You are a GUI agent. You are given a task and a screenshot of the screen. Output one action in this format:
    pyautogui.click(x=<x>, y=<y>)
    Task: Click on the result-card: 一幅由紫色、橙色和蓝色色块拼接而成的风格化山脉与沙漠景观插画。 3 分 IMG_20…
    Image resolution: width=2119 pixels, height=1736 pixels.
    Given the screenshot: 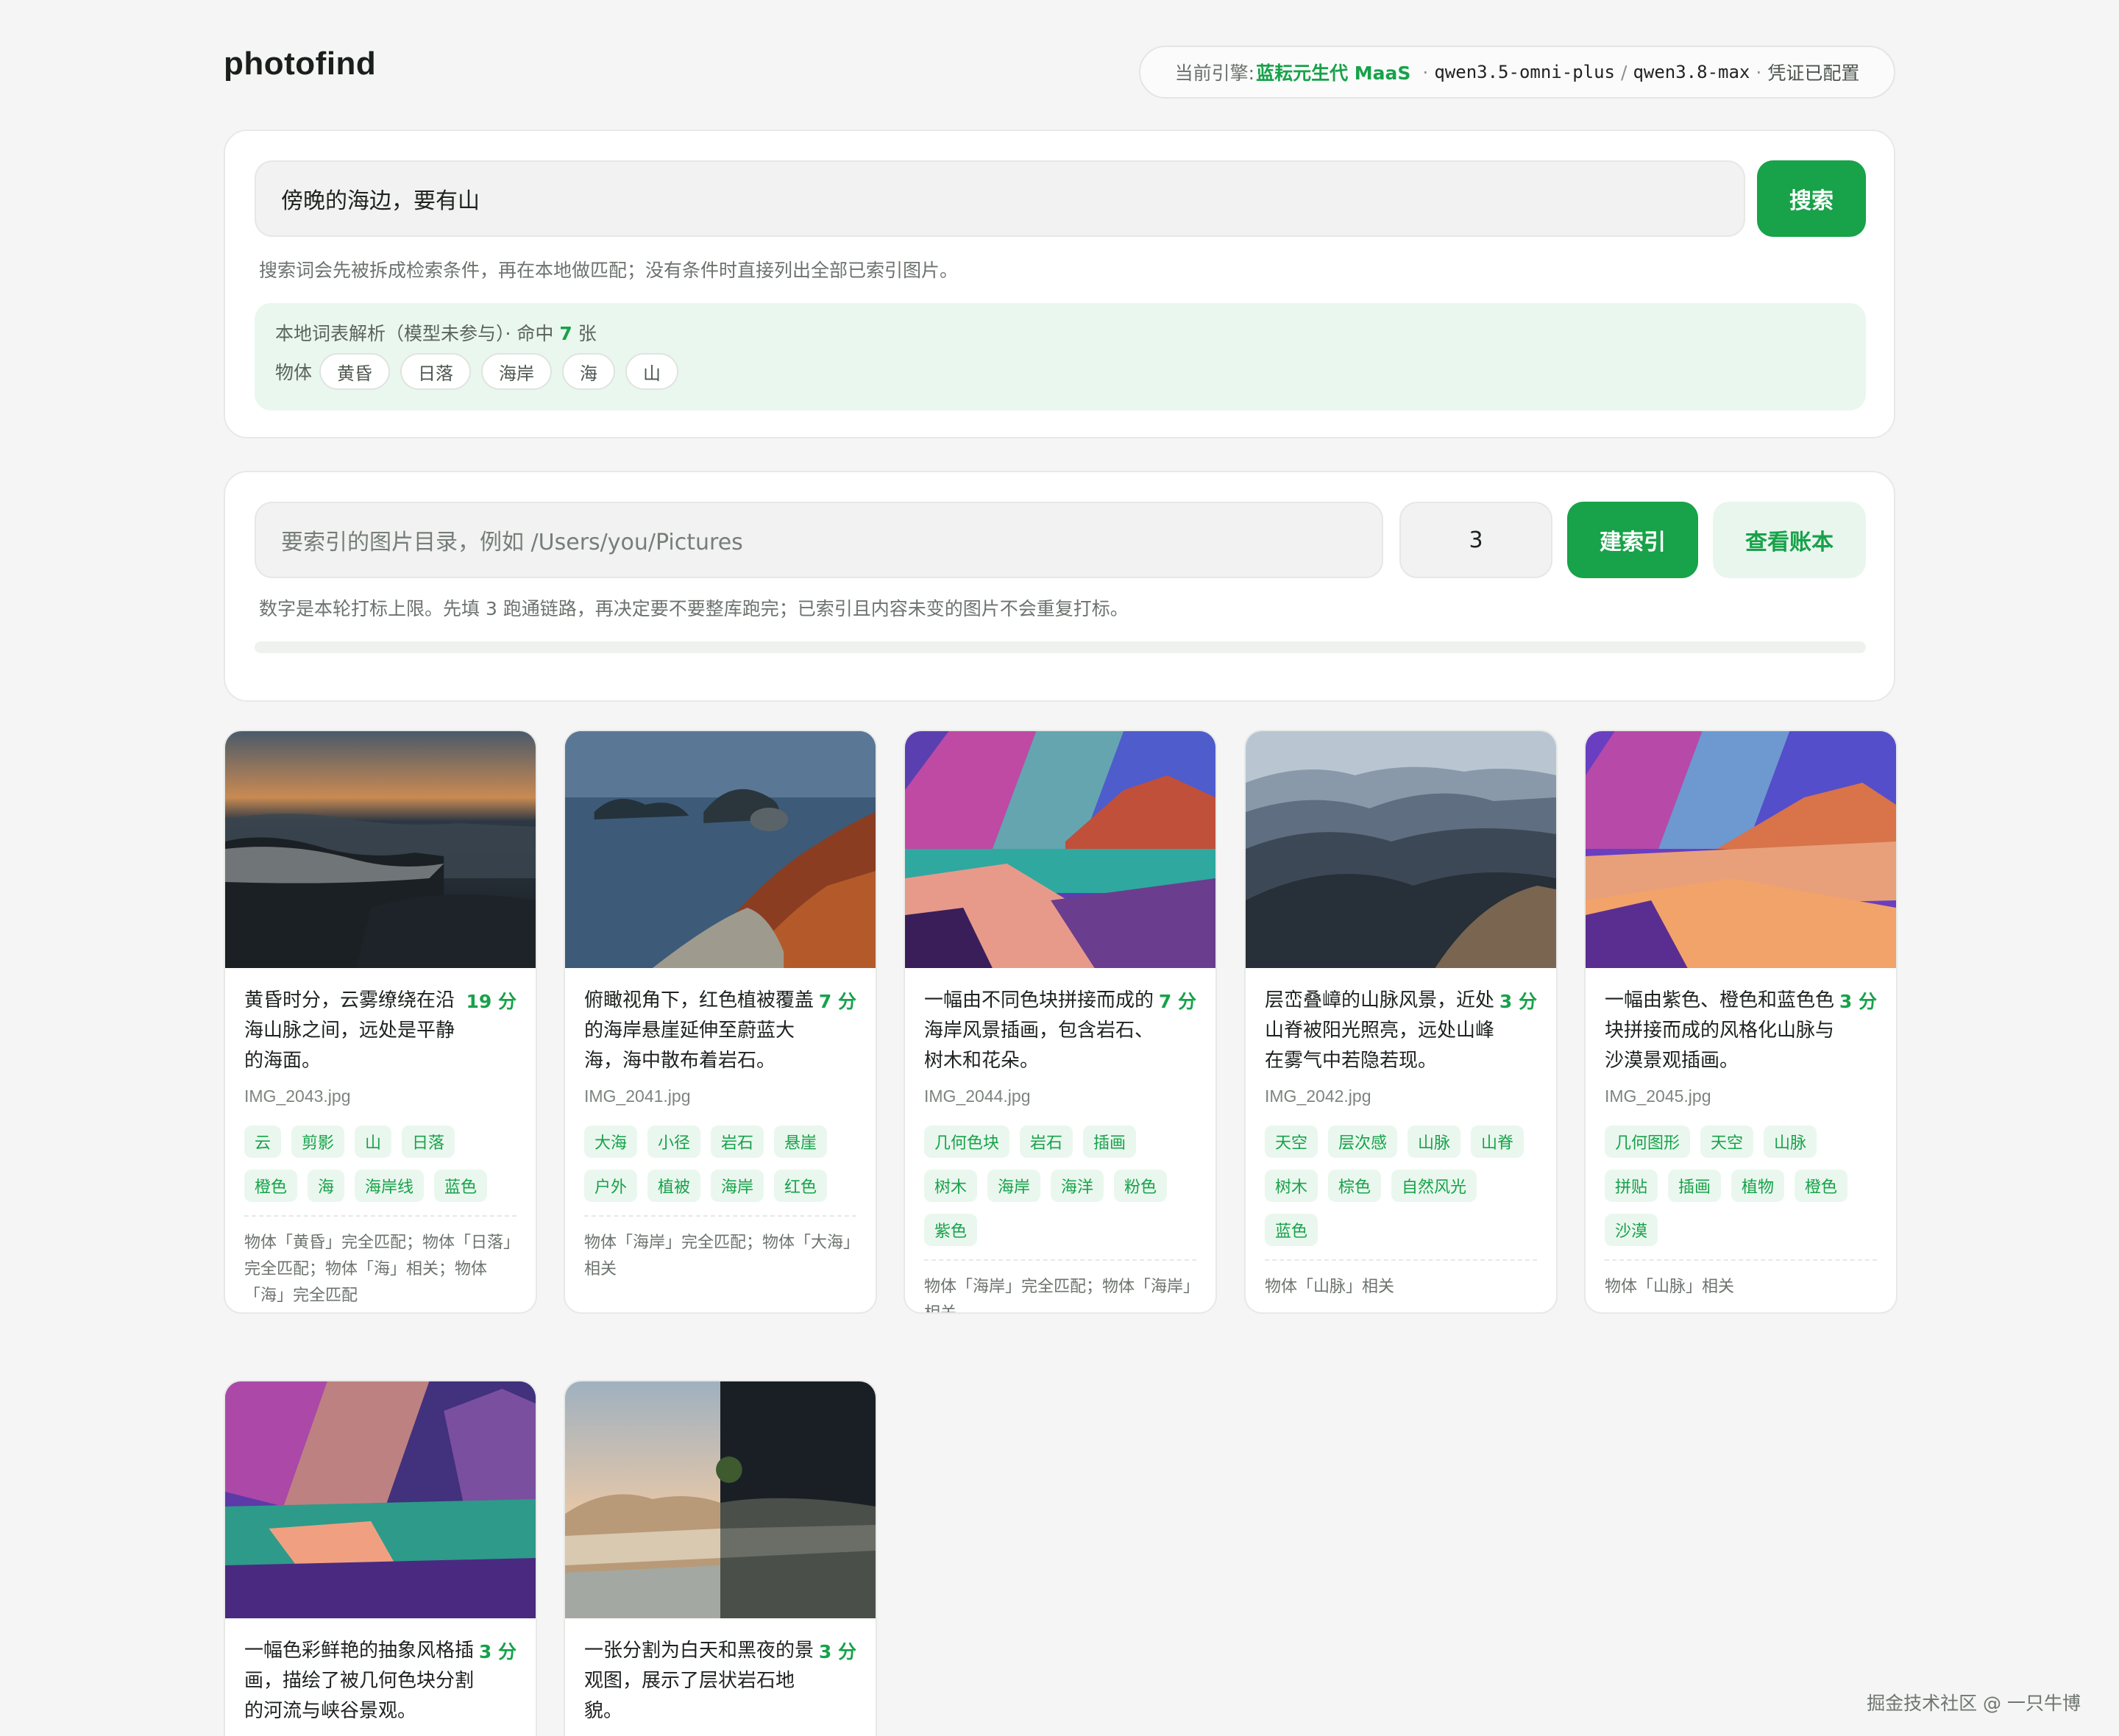 What is the action you would take?
    pyautogui.click(x=1741, y=1022)
    